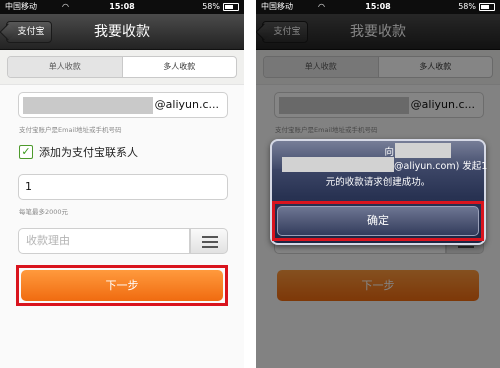 This screenshot has width=500, height=368. What do you see at coordinates (88, 152) in the screenshot?
I see `add-contact-label: 添加为支付宝联系人` at bounding box center [88, 152].